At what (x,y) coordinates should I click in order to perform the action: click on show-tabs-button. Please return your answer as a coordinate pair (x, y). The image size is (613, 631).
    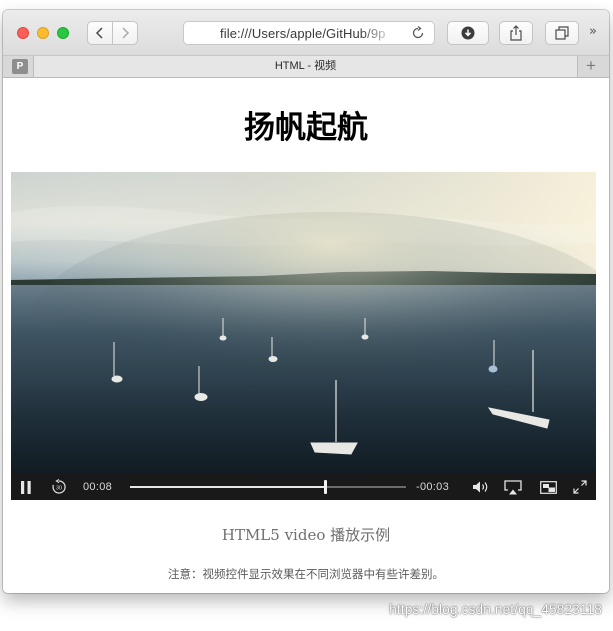
    Looking at the image, I should click on (562, 33).